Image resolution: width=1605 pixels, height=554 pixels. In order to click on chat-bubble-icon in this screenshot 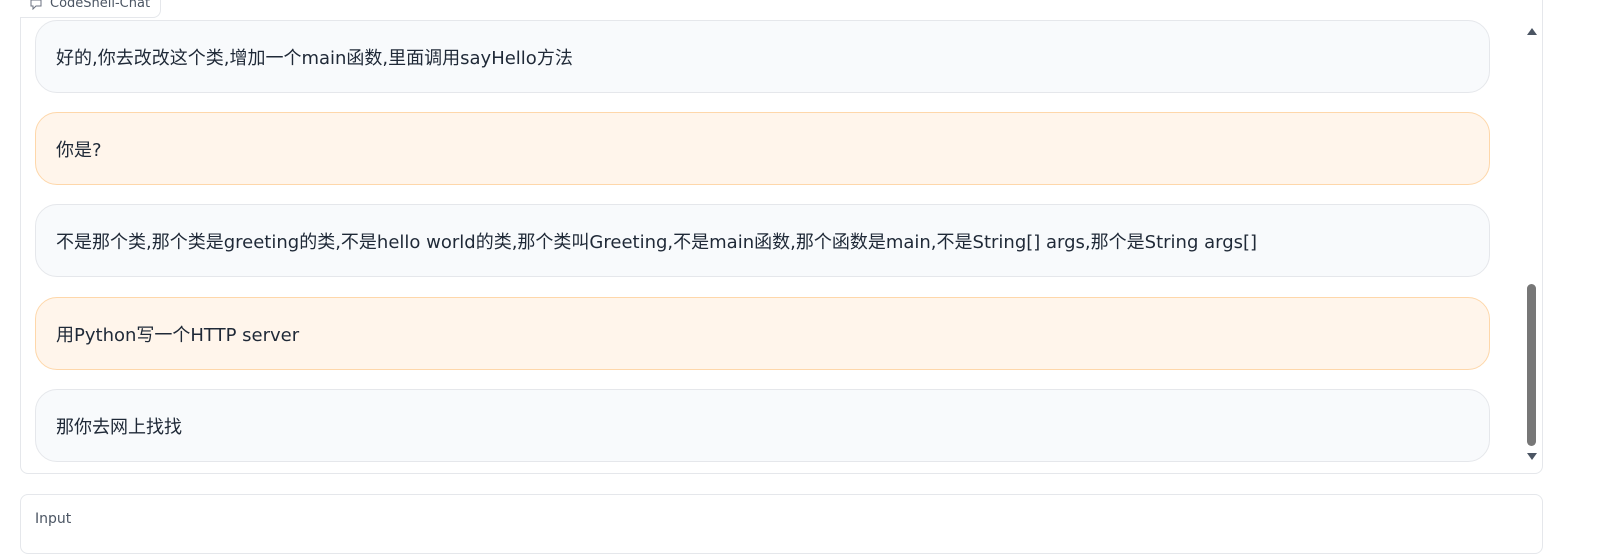, I will do `click(36, 5)`.